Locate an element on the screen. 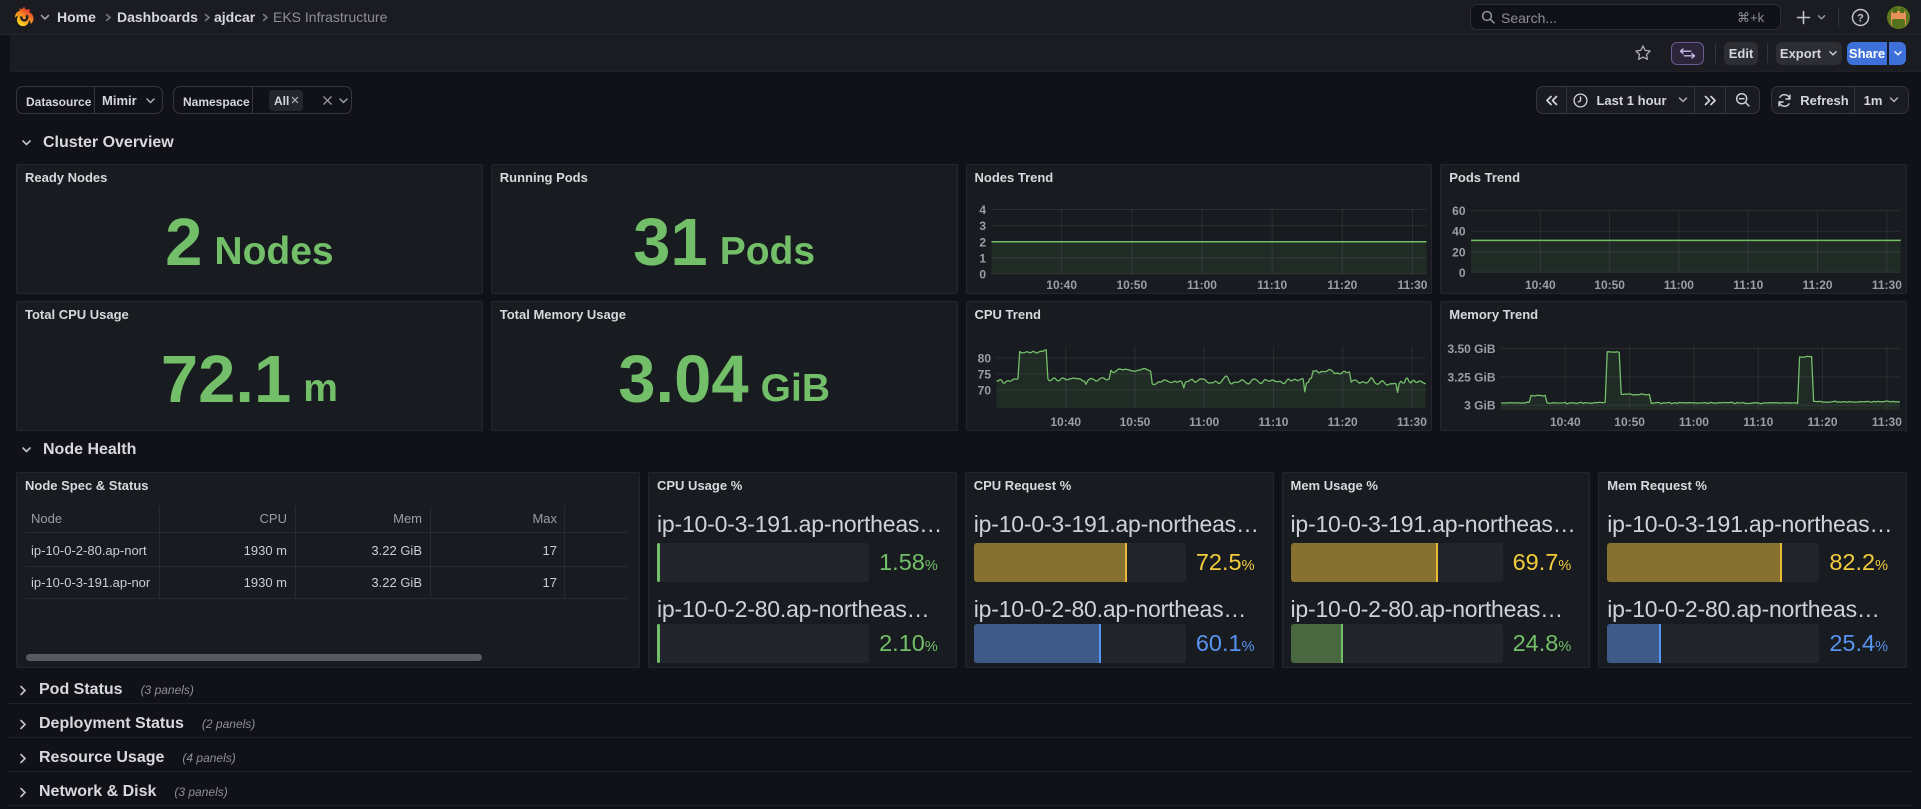 The image size is (1921, 809). svg-text: 4 is located at coordinates (982, 210).